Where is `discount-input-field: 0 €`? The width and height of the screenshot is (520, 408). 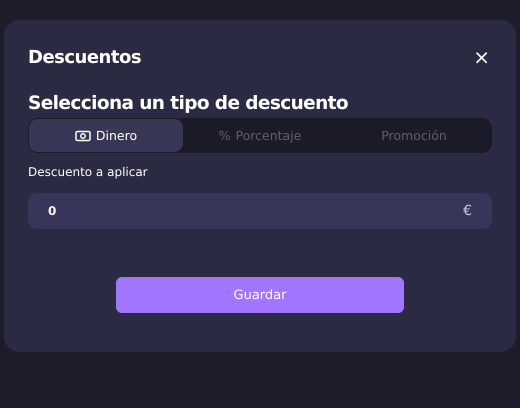 discount-input-field: 0 € is located at coordinates (260, 211).